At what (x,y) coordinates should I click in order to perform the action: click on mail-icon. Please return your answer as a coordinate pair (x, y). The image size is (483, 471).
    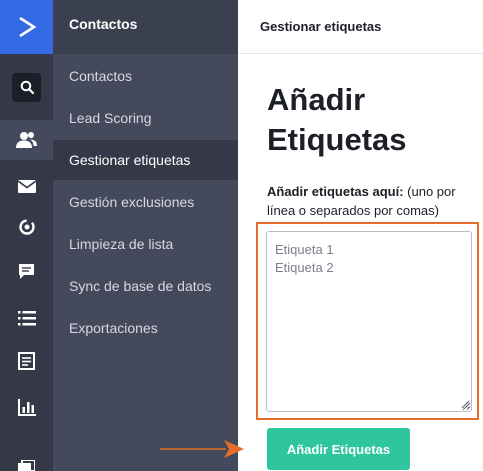
    Looking at the image, I should click on (26, 186).